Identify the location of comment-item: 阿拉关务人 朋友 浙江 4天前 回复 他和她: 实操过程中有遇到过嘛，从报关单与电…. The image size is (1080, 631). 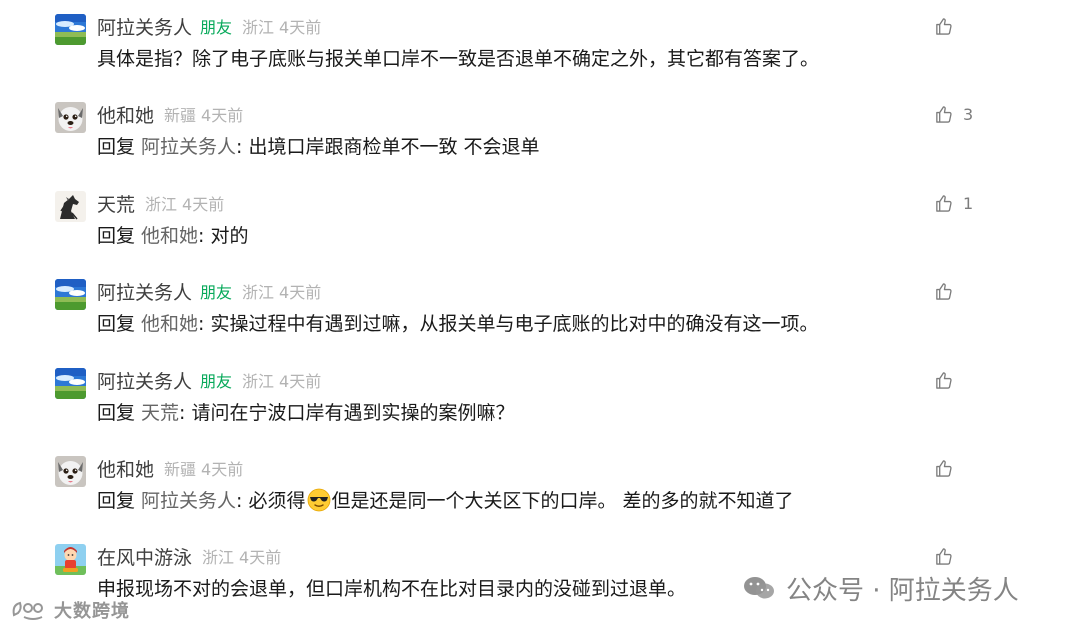
(540, 309).